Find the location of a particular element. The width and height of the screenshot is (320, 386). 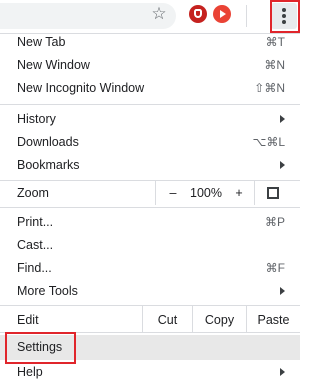

youtube-icon is located at coordinates (222, 14).